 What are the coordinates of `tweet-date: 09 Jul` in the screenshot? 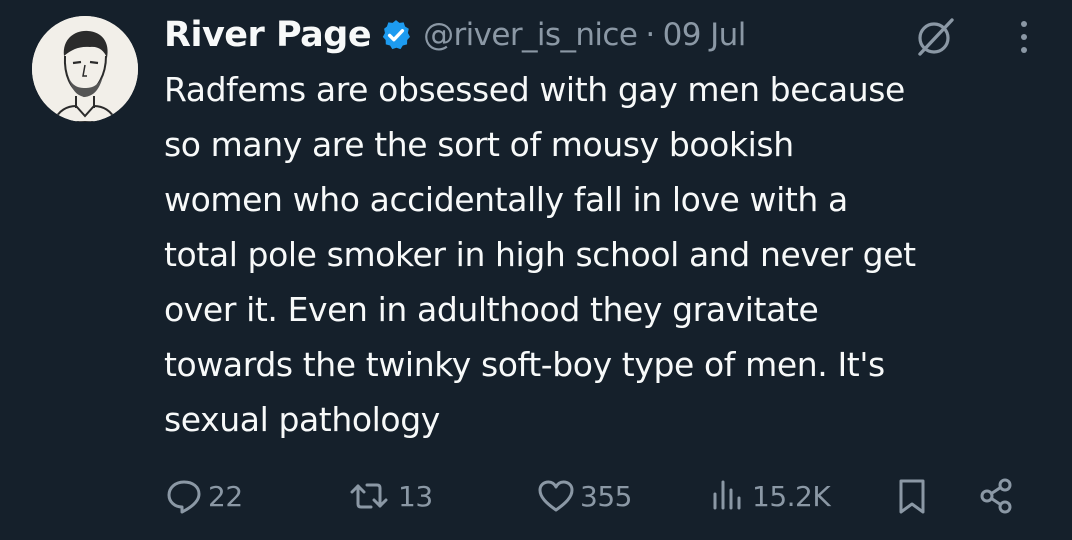 It's located at (705, 35).